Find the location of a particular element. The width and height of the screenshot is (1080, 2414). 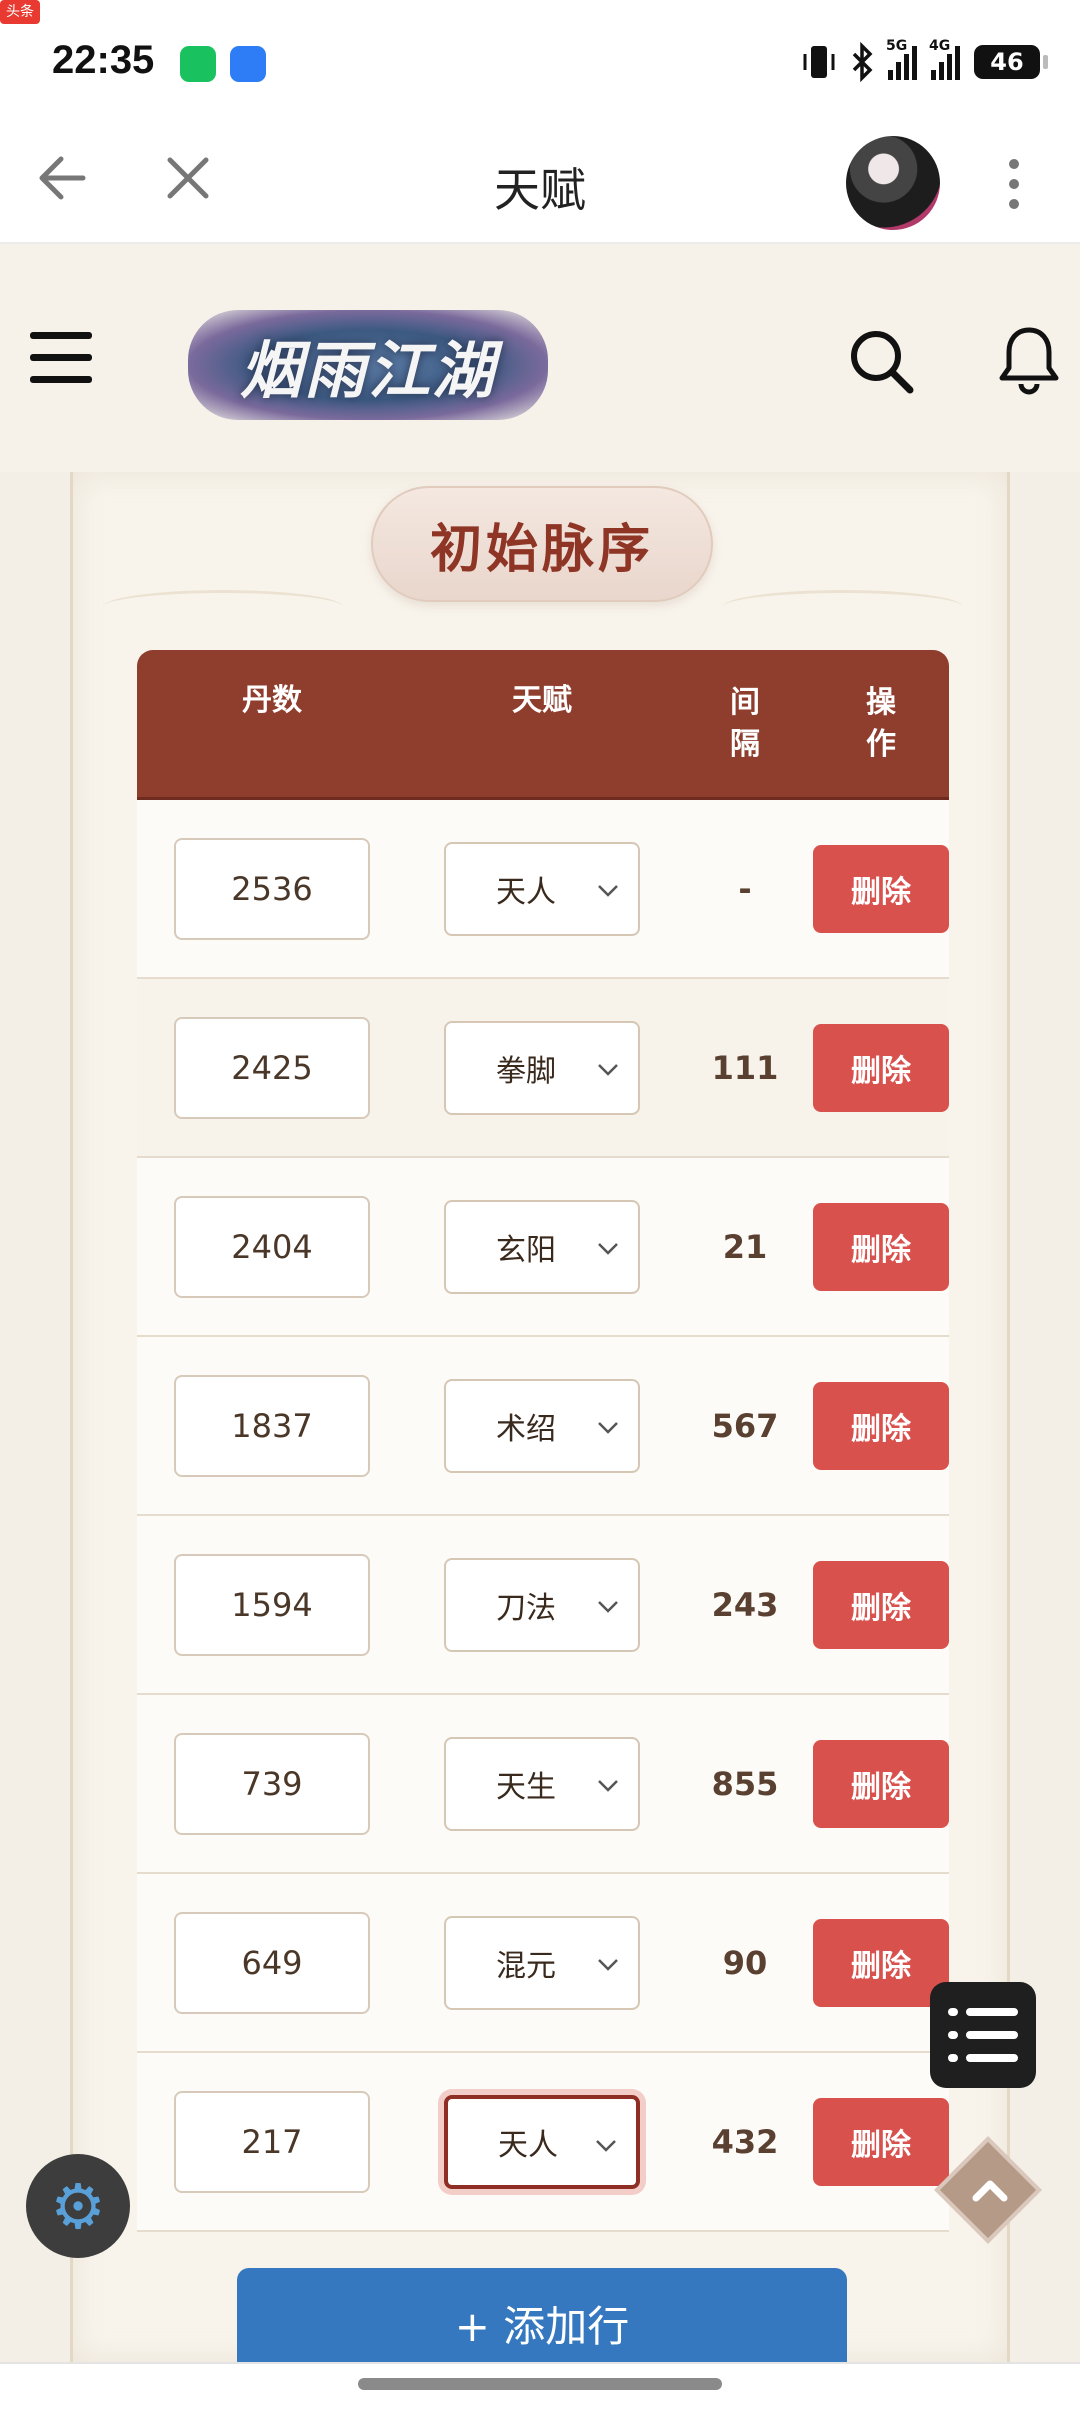

table-row: 649 混元 90 删除 is located at coordinates (543, 1963).